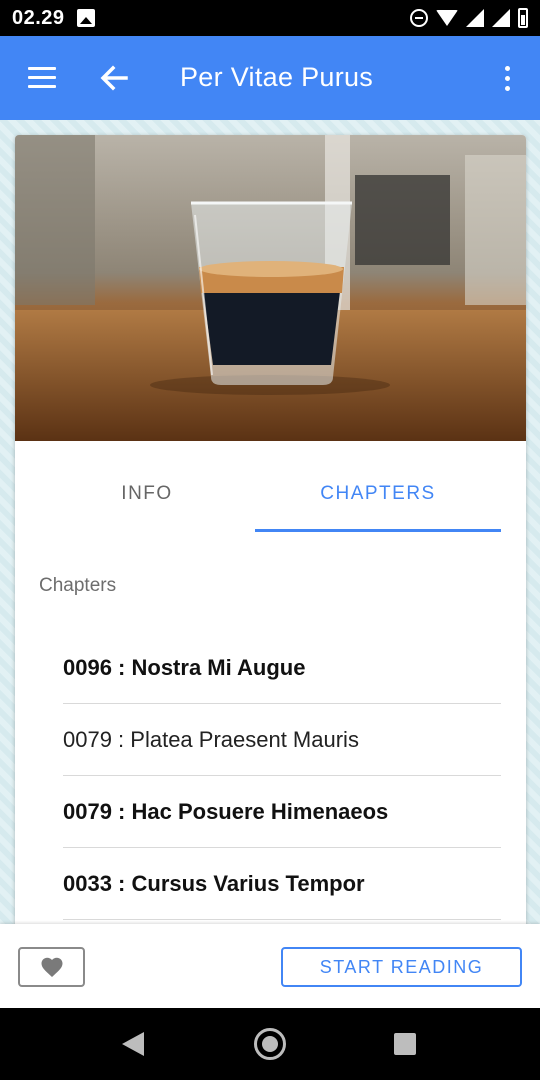  Describe the element at coordinates (78, 585) in the screenshot. I see `section-label: Chapters` at that location.